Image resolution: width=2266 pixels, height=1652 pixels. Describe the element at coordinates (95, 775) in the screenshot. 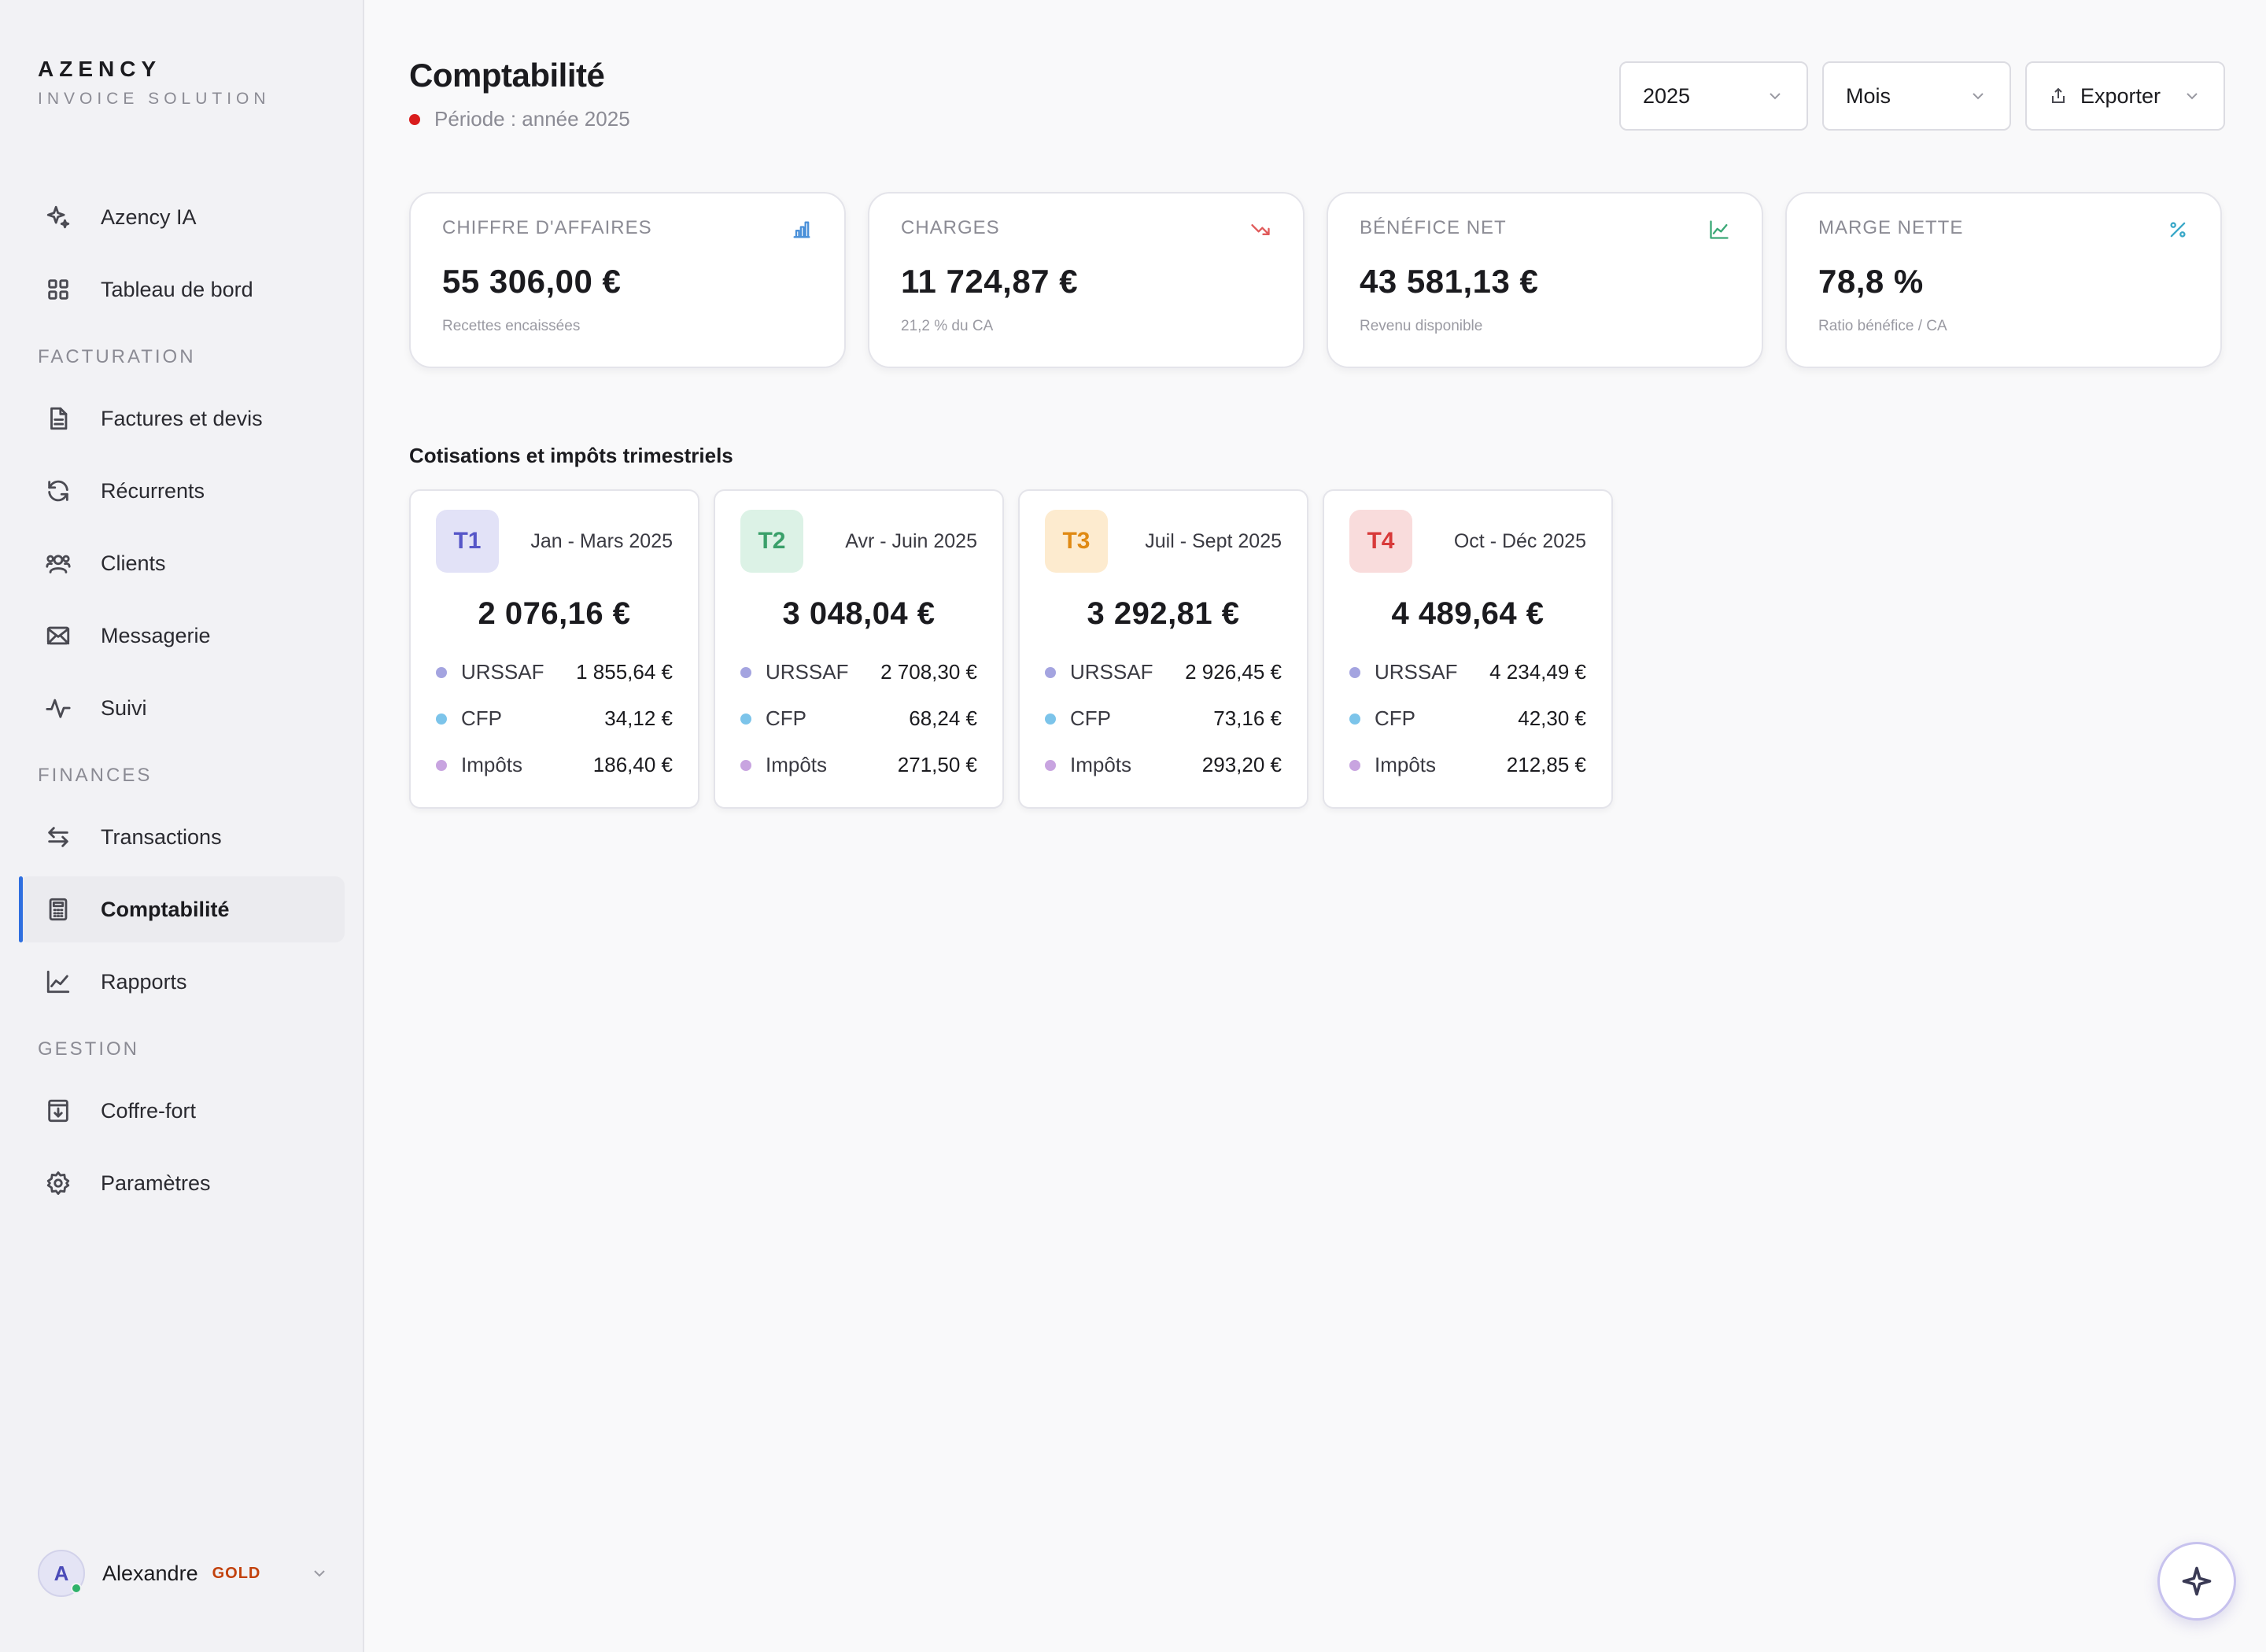

I see `section-finances: FINANCES` at that location.